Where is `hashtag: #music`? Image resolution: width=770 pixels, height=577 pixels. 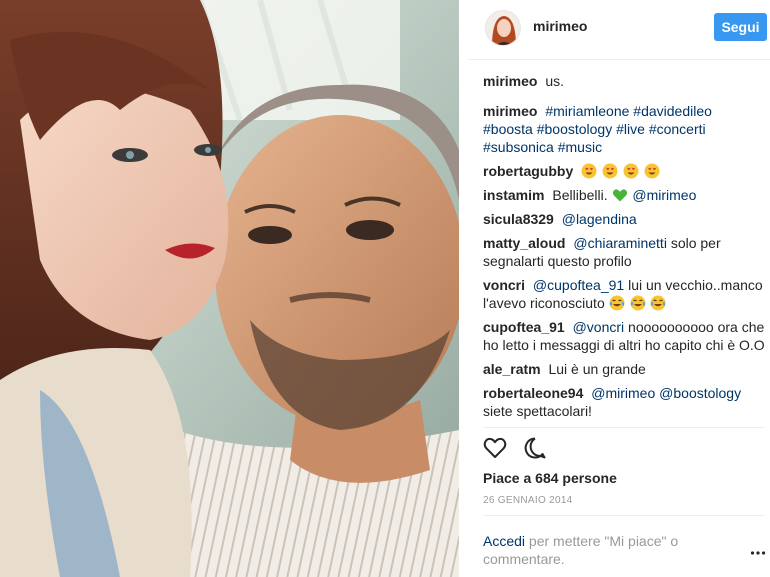
hashtag: #music is located at coordinates (580, 147).